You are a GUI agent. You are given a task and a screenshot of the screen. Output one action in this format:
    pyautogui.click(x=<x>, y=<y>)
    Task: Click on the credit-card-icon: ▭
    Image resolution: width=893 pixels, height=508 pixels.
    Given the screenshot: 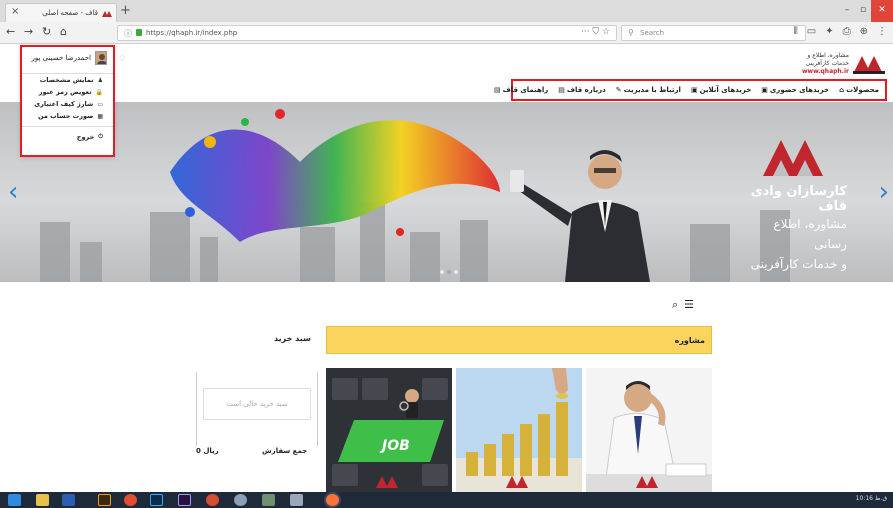 What is the action you would take?
    pyautogui.click(x=100, y=104)
    